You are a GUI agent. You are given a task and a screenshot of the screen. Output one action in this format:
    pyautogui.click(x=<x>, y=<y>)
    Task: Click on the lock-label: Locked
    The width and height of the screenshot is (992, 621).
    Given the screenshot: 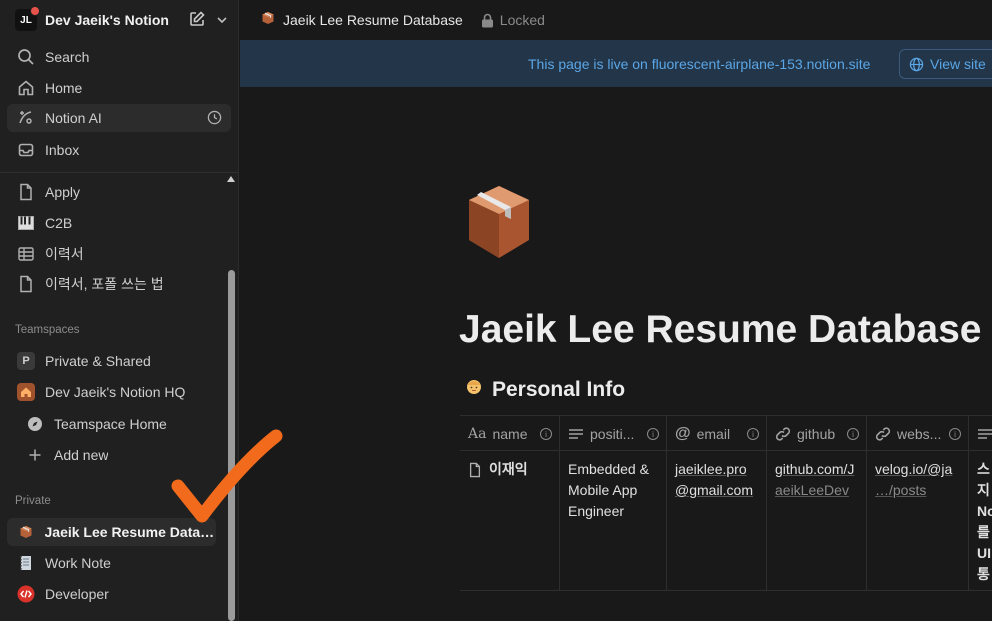 What is the action you would take?
    pyautogui.click(x=522, y=20)
    